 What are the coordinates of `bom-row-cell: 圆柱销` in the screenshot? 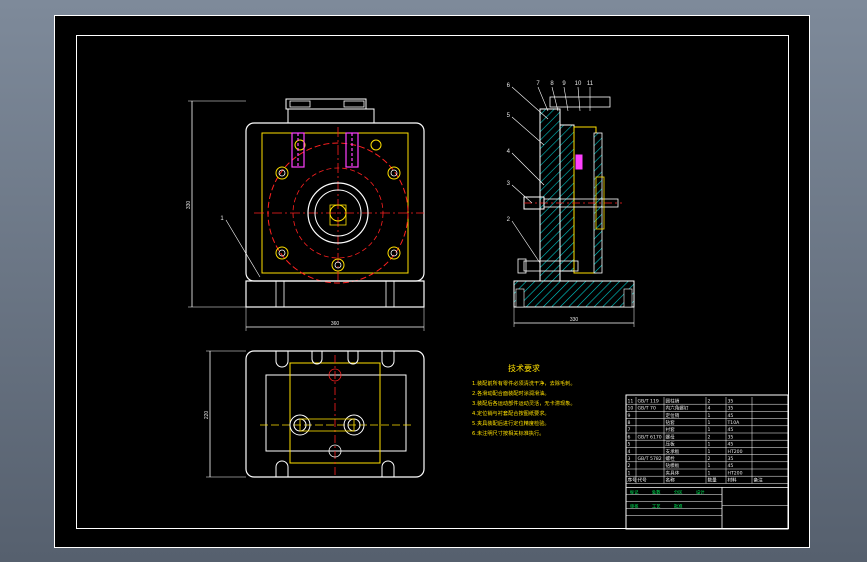 It's located at (673, 400).